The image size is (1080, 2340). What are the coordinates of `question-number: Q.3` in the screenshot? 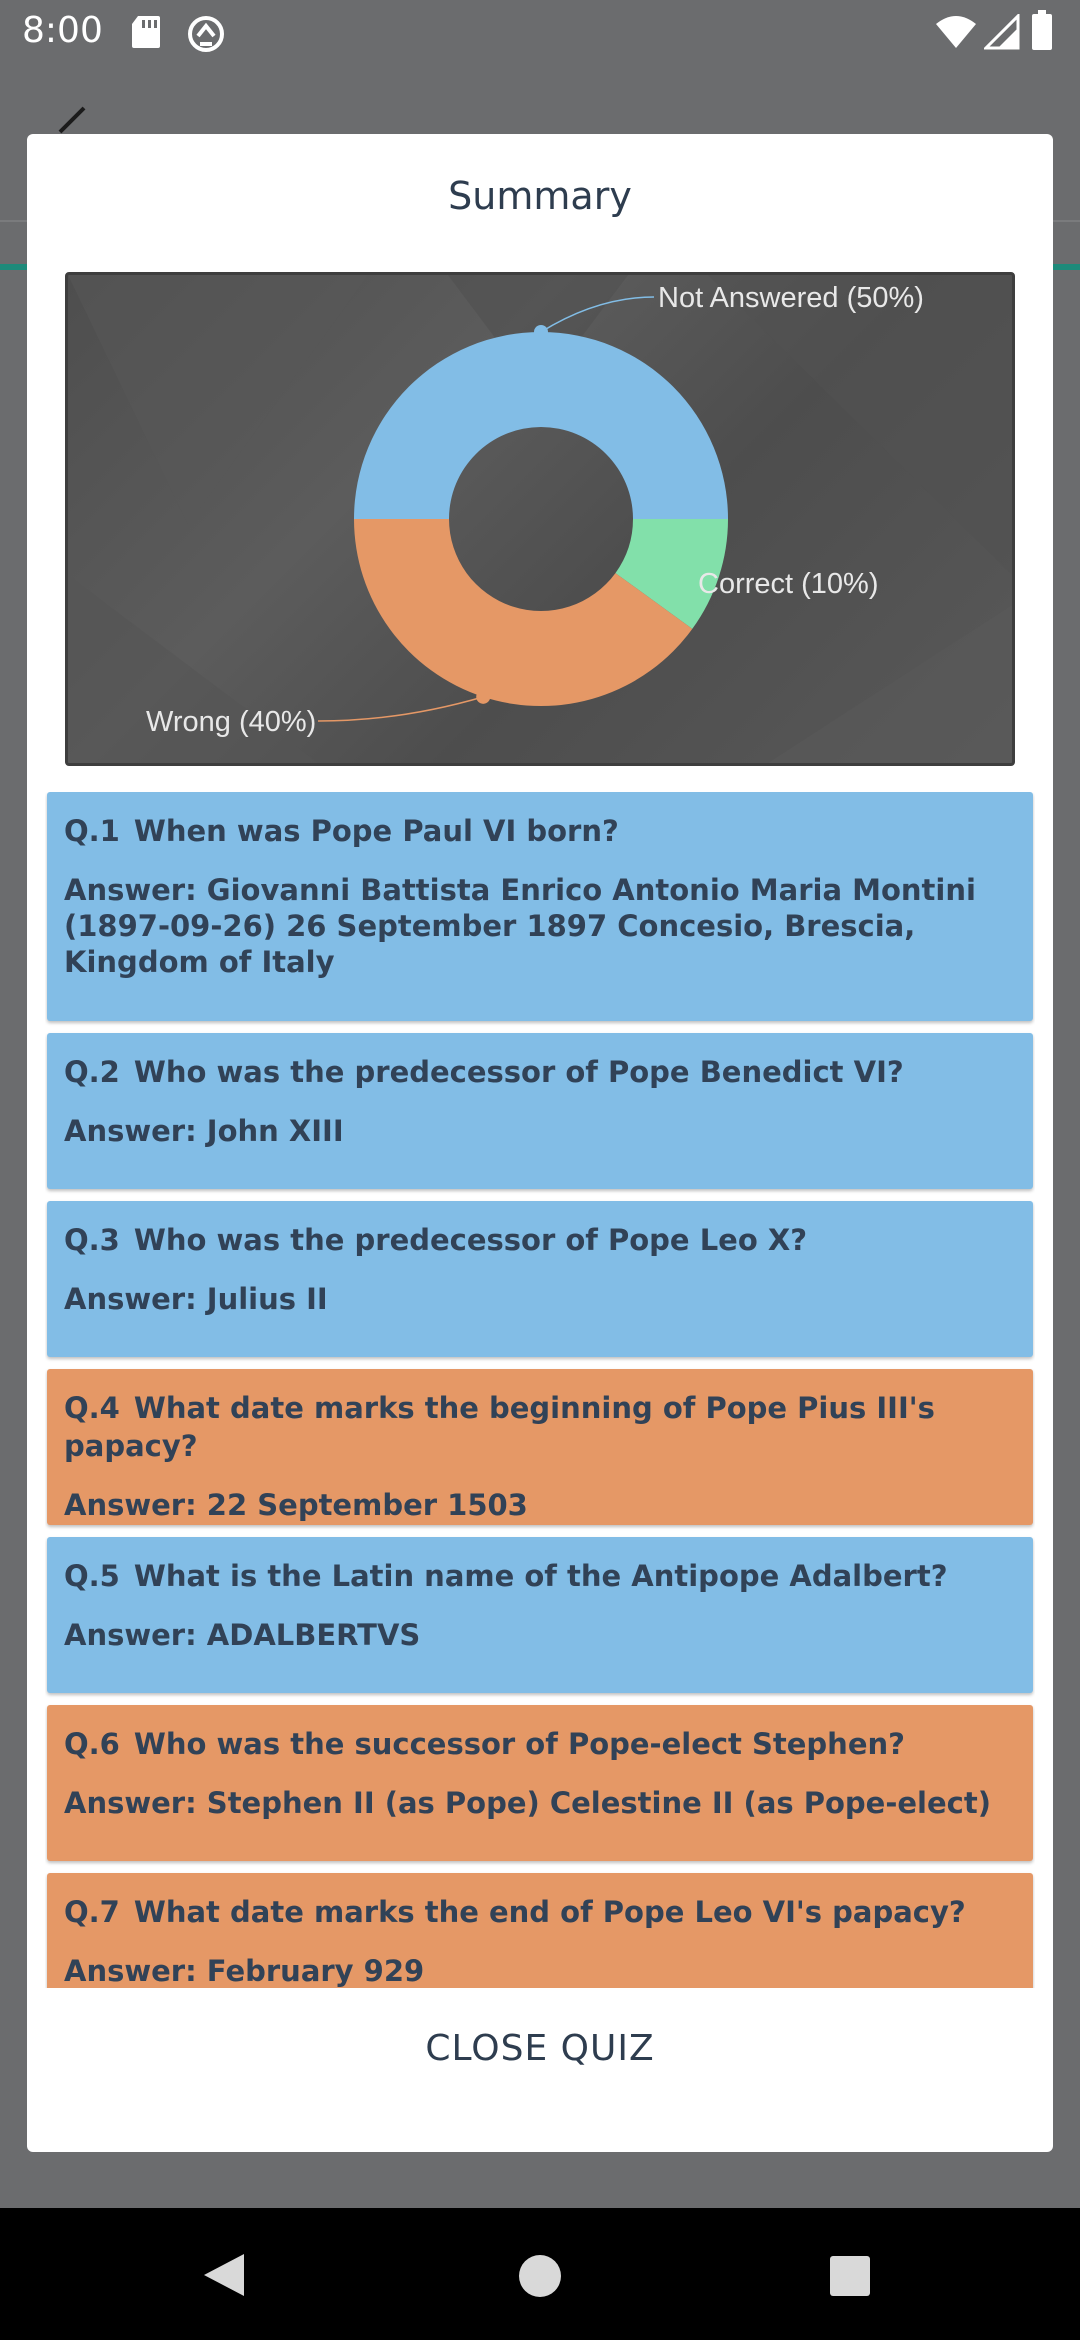 It's located at (92, 1240).